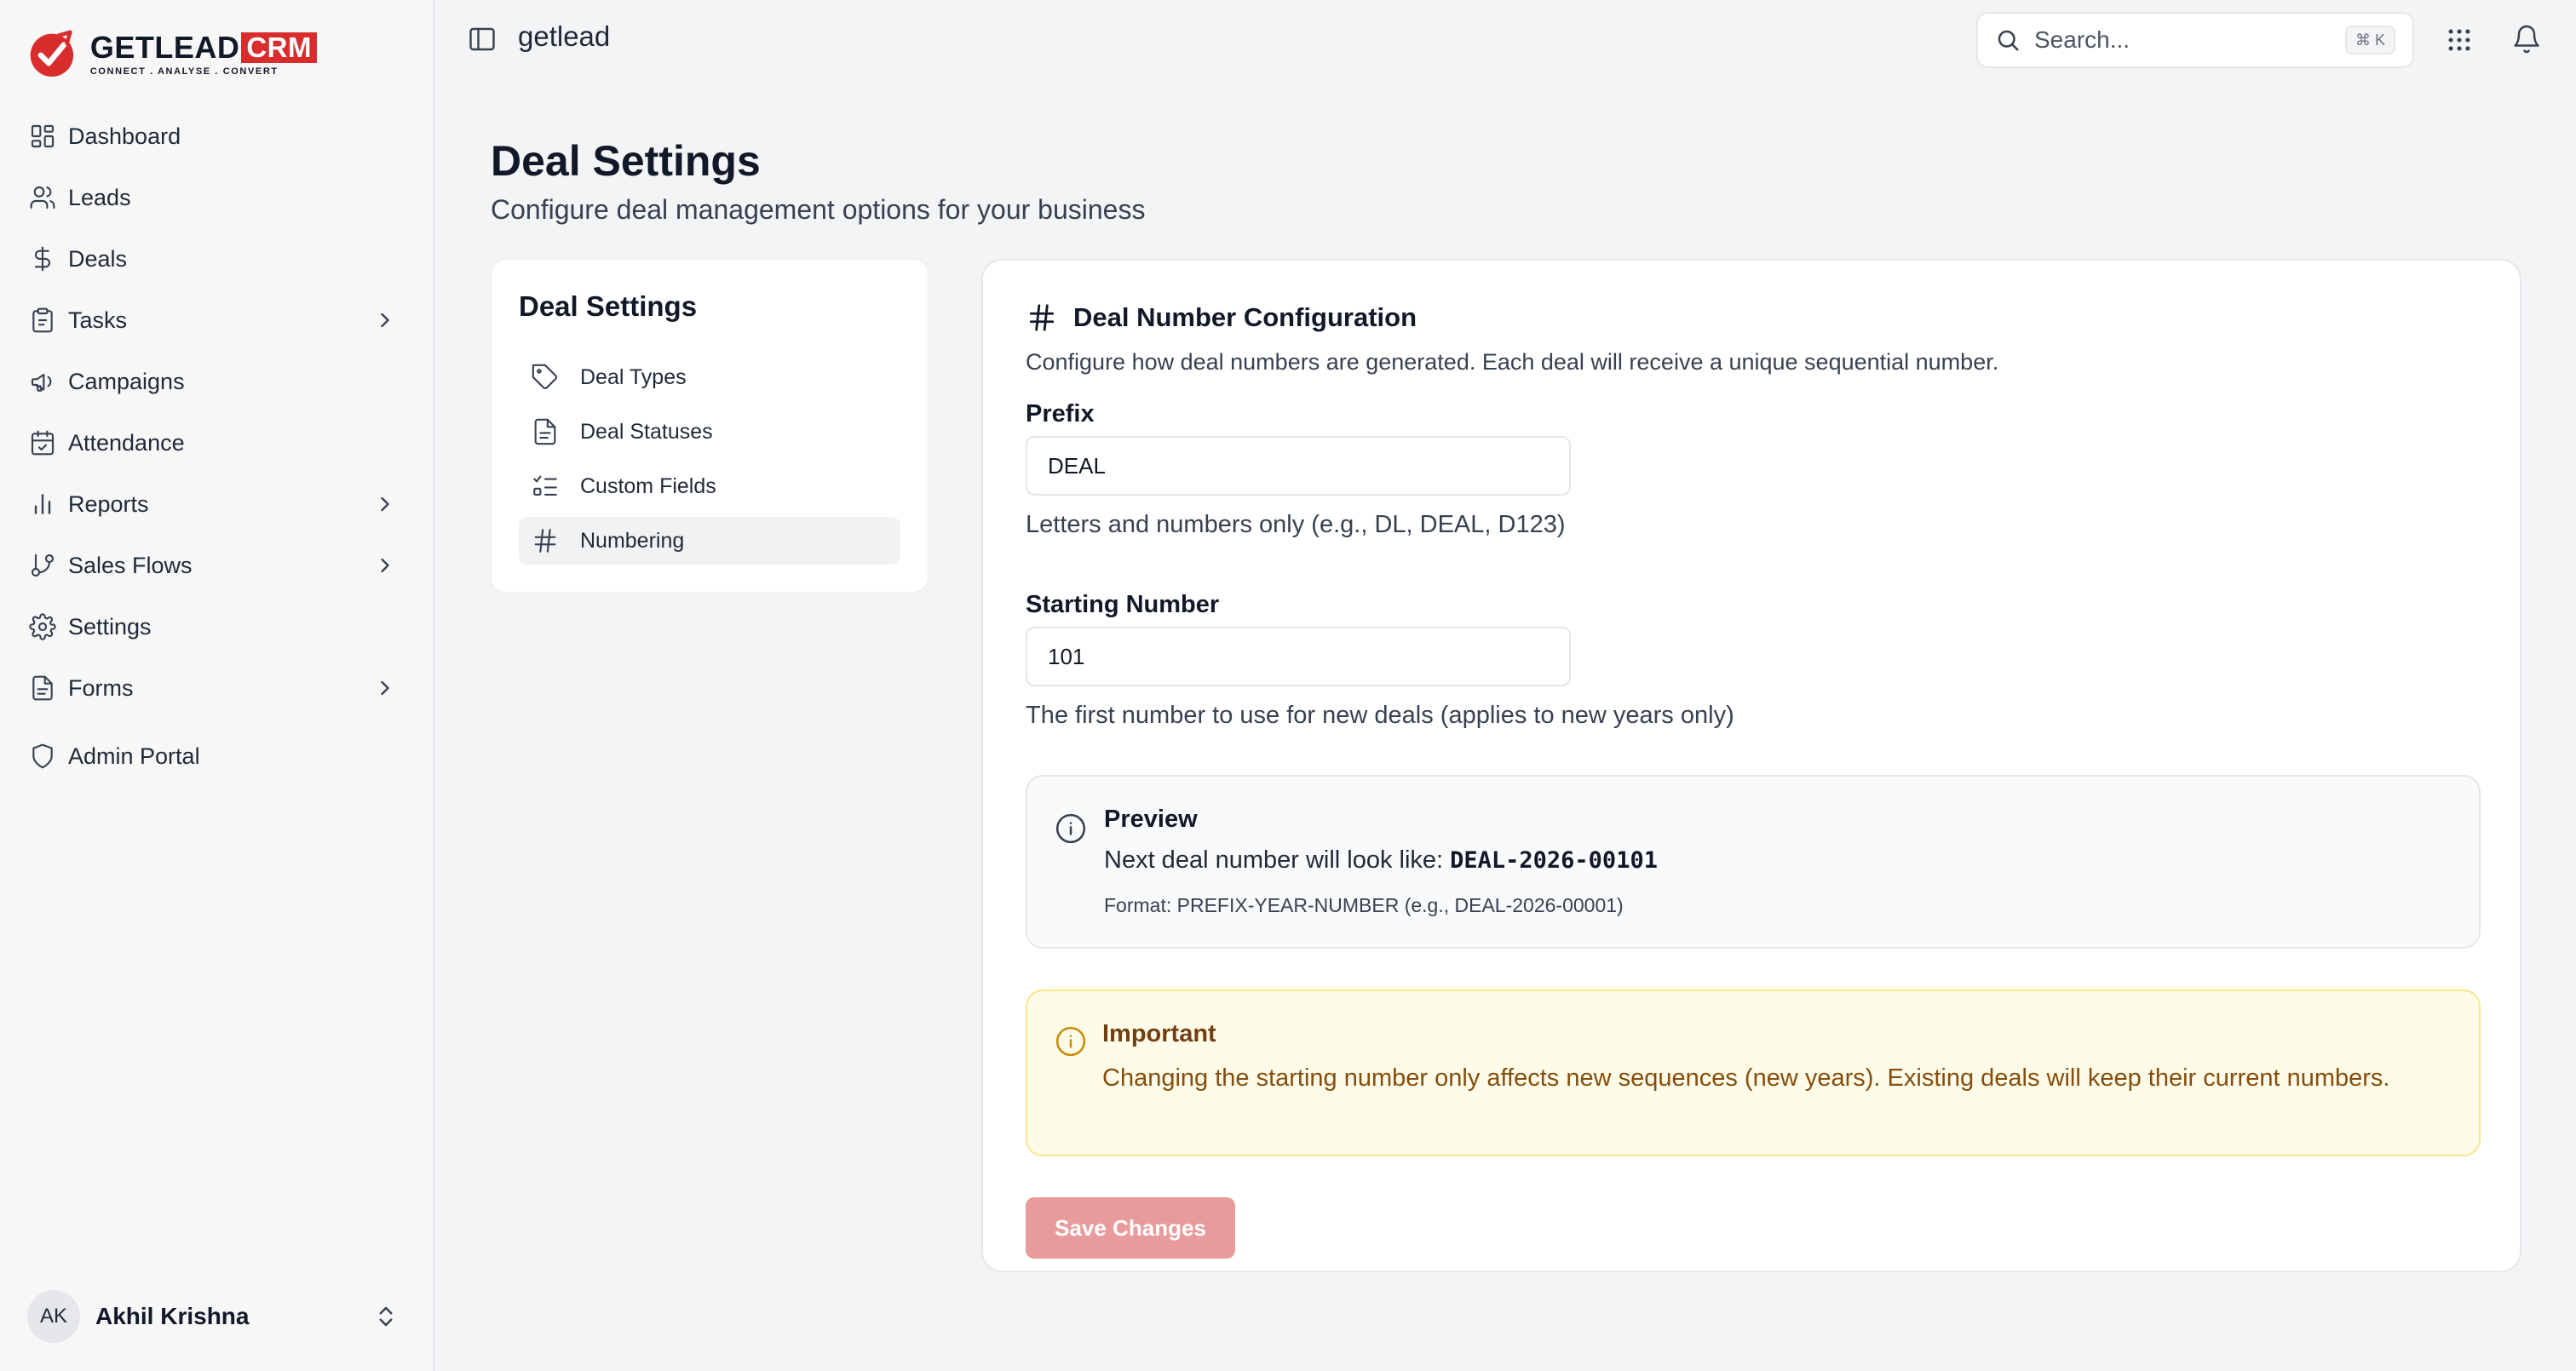 This screenshot has height=1371, width=2576. I want to click on shield-icon, so click(43, 756).